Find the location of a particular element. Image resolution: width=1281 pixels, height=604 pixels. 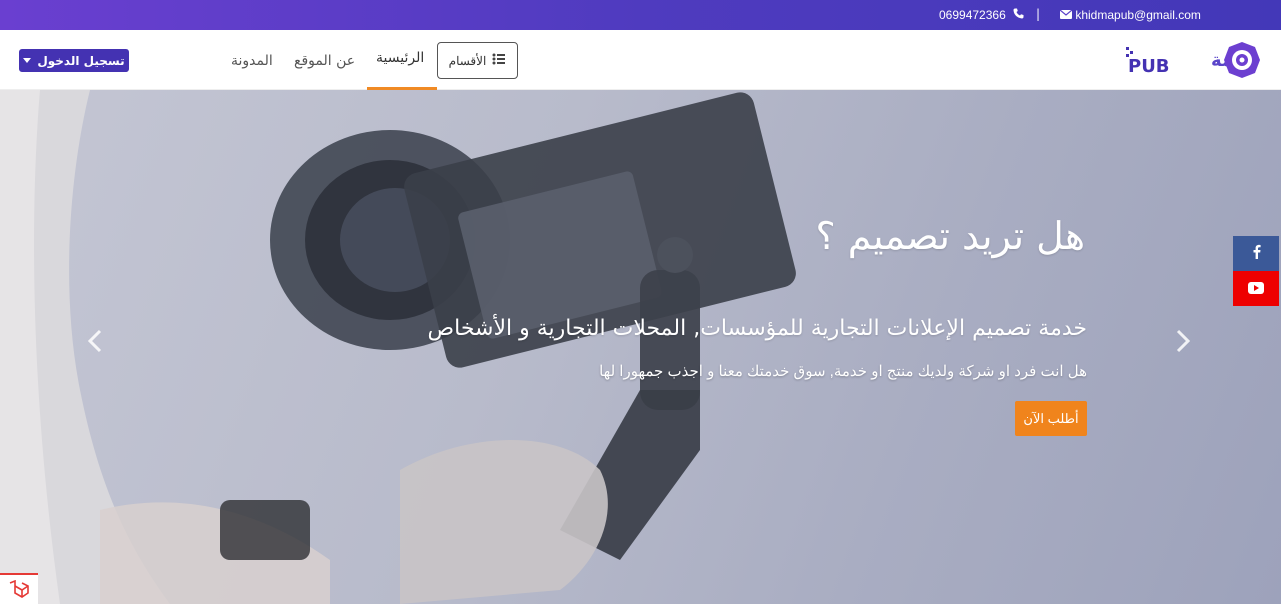

nav-link-home: الرئيسية is located at coordinates (400, 58).